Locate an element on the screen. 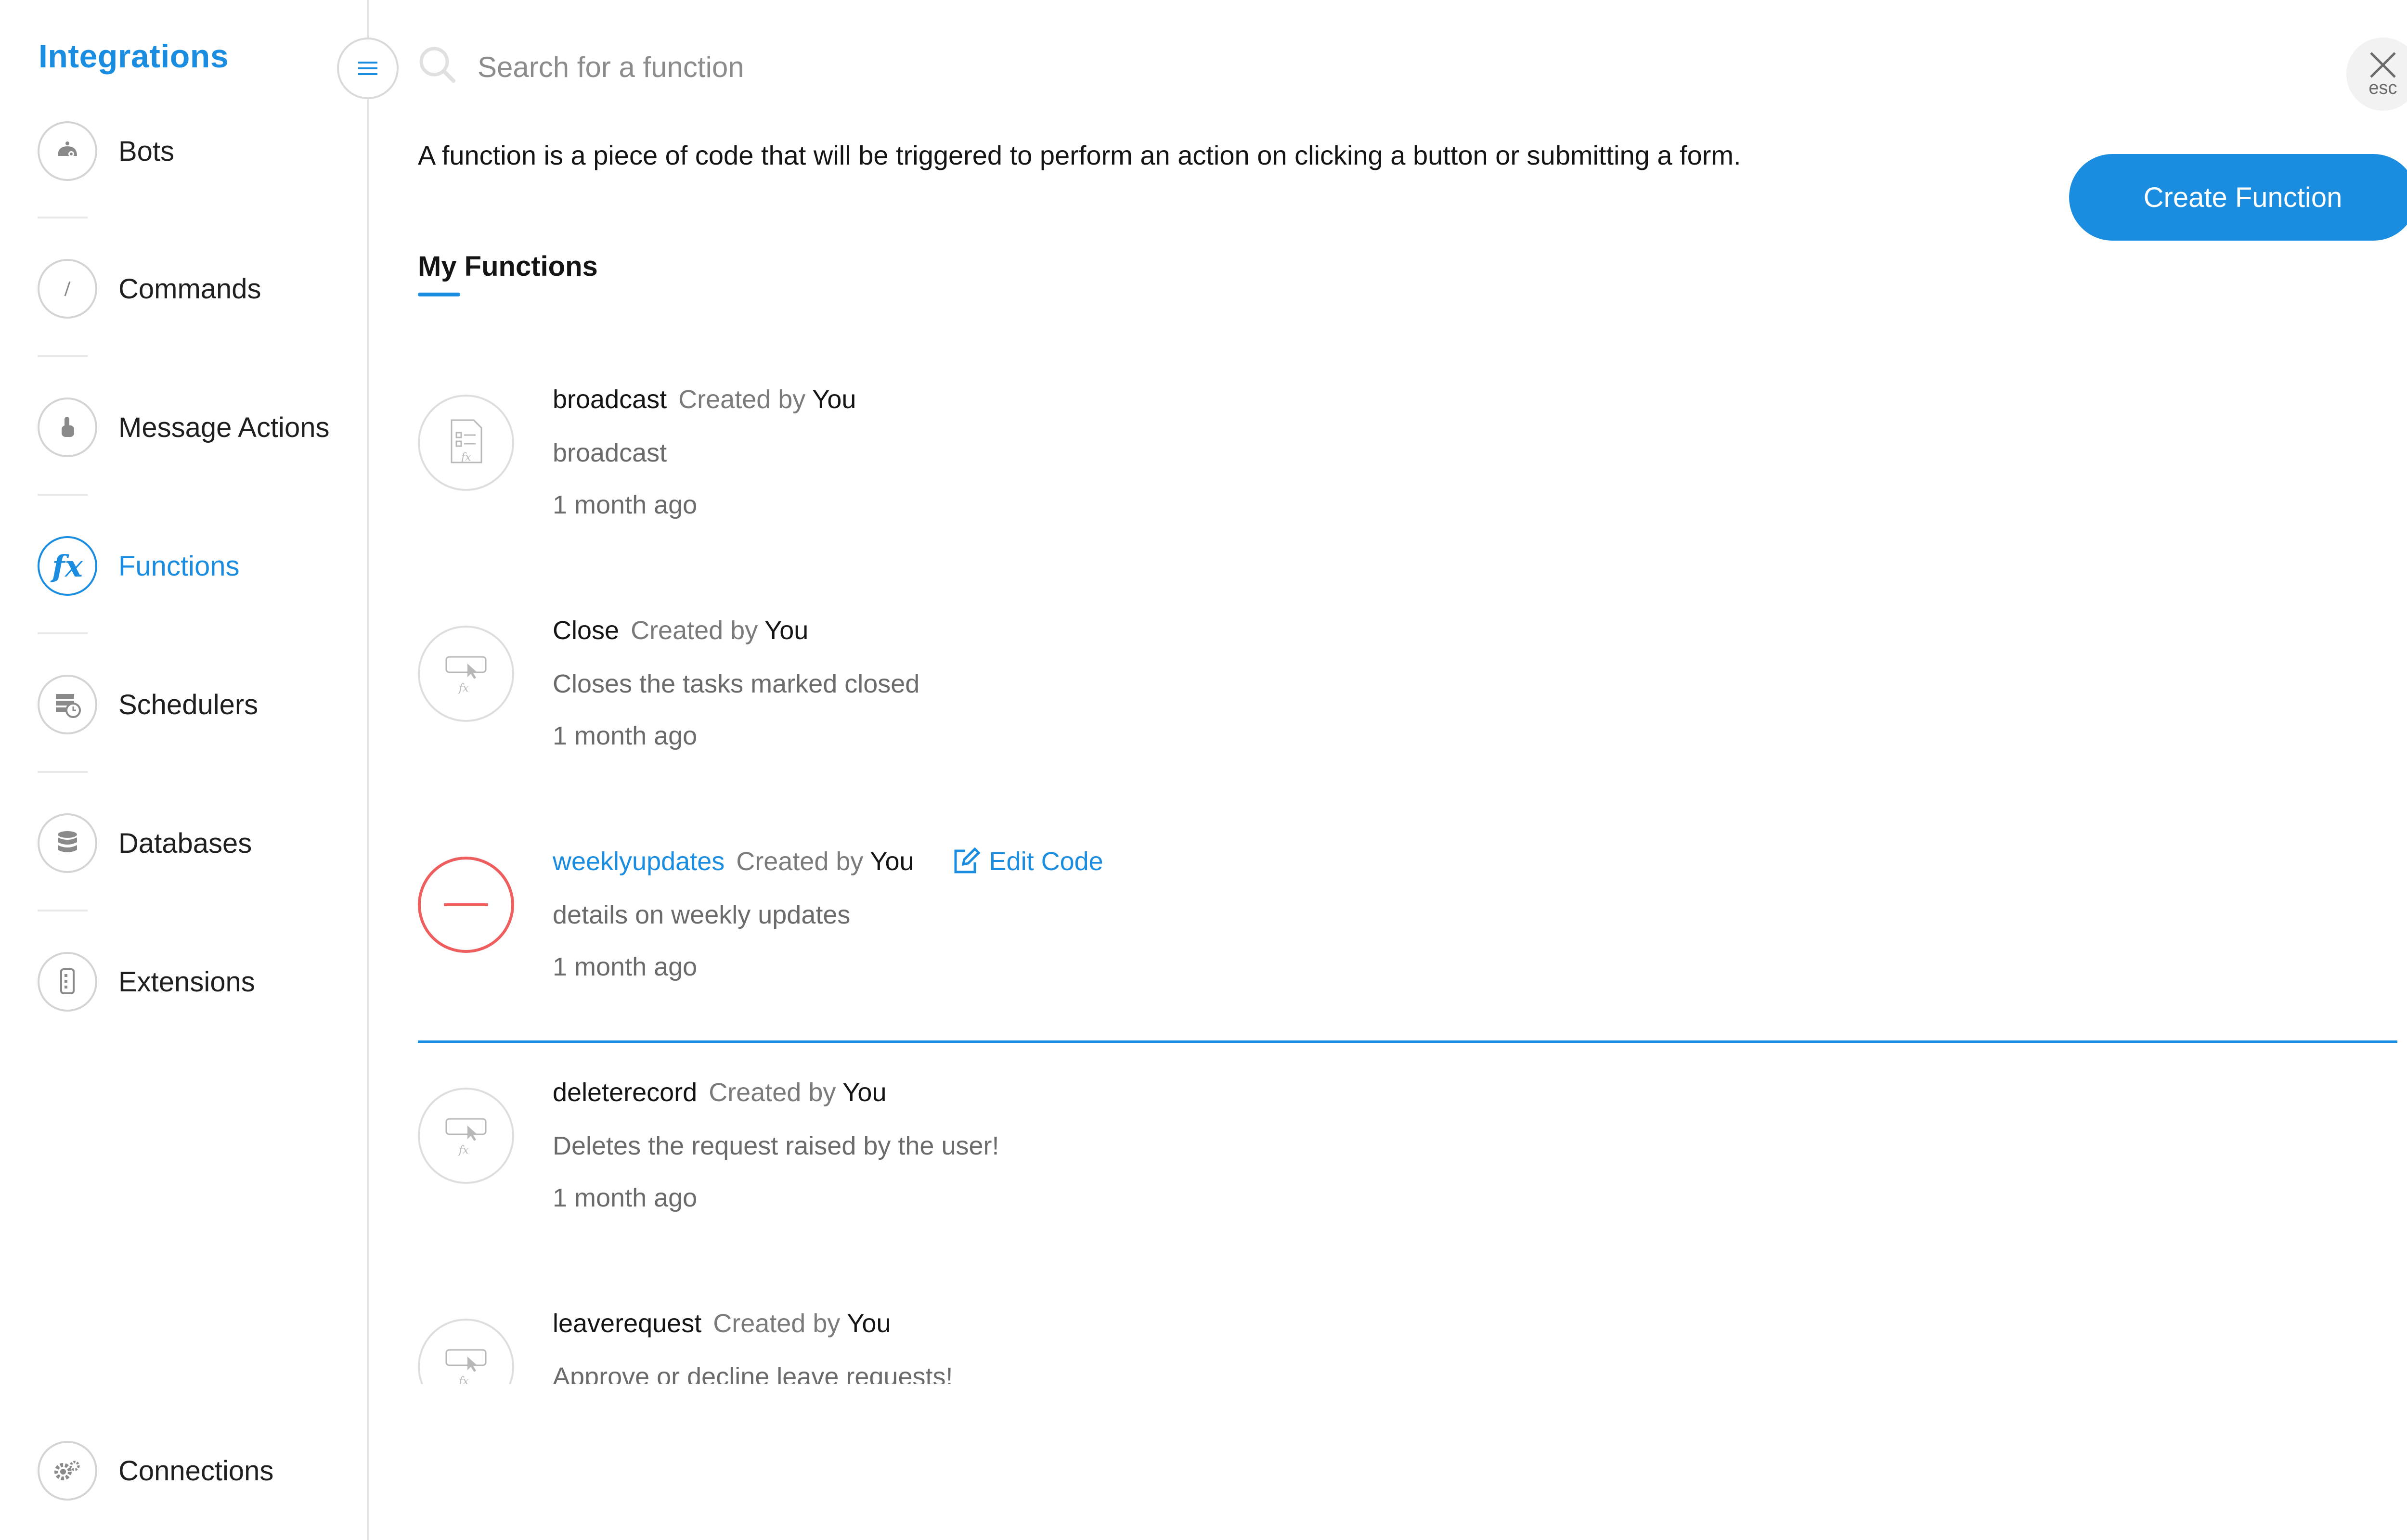  menu-toggle-button is located at coordinates (368, 68).